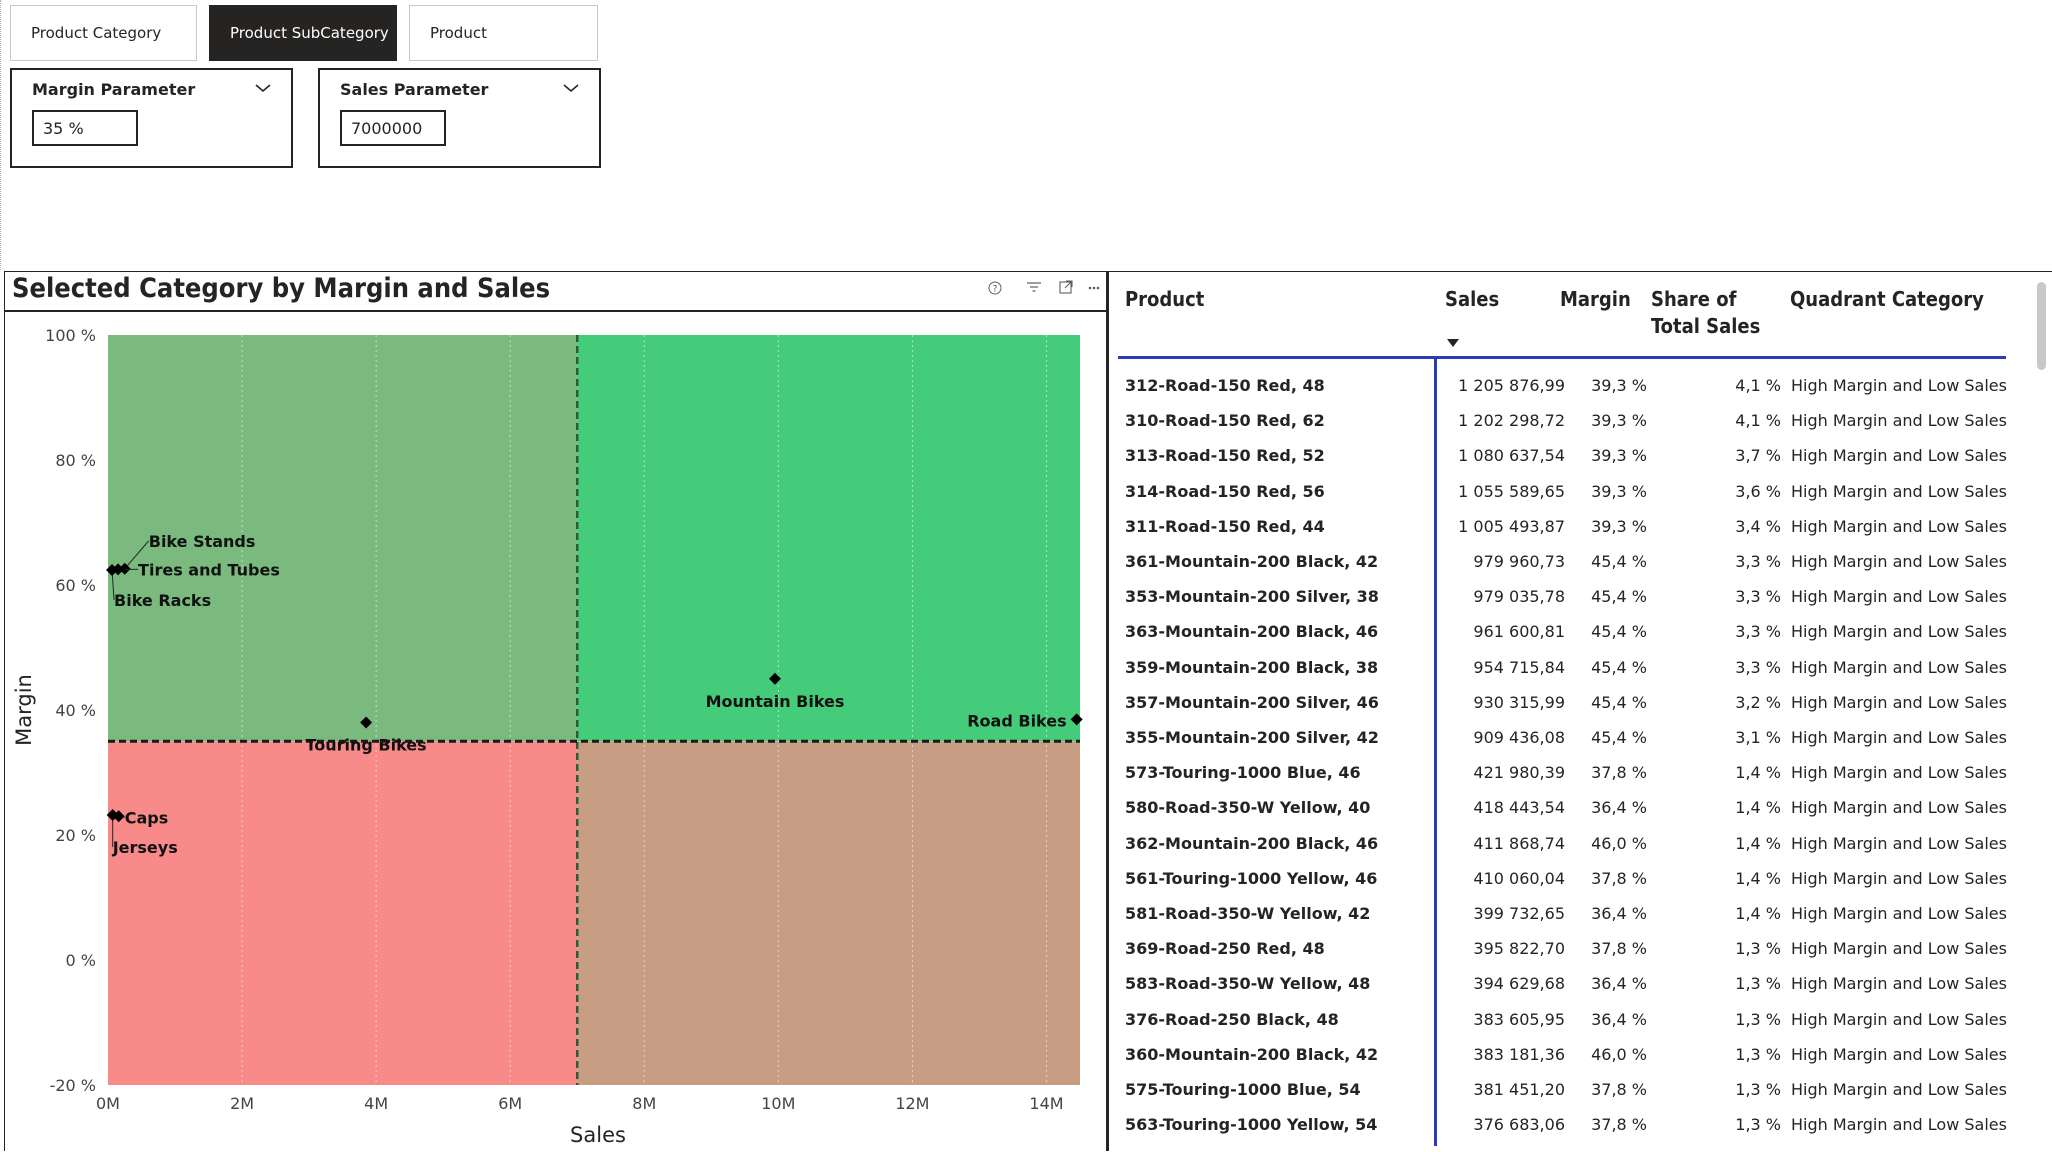 The width and height of the screenshot is (2052, 1152). Describe the element at coordinates (1595, 299) in the screenshot. I see `column-header-margin: Margin` at that location.